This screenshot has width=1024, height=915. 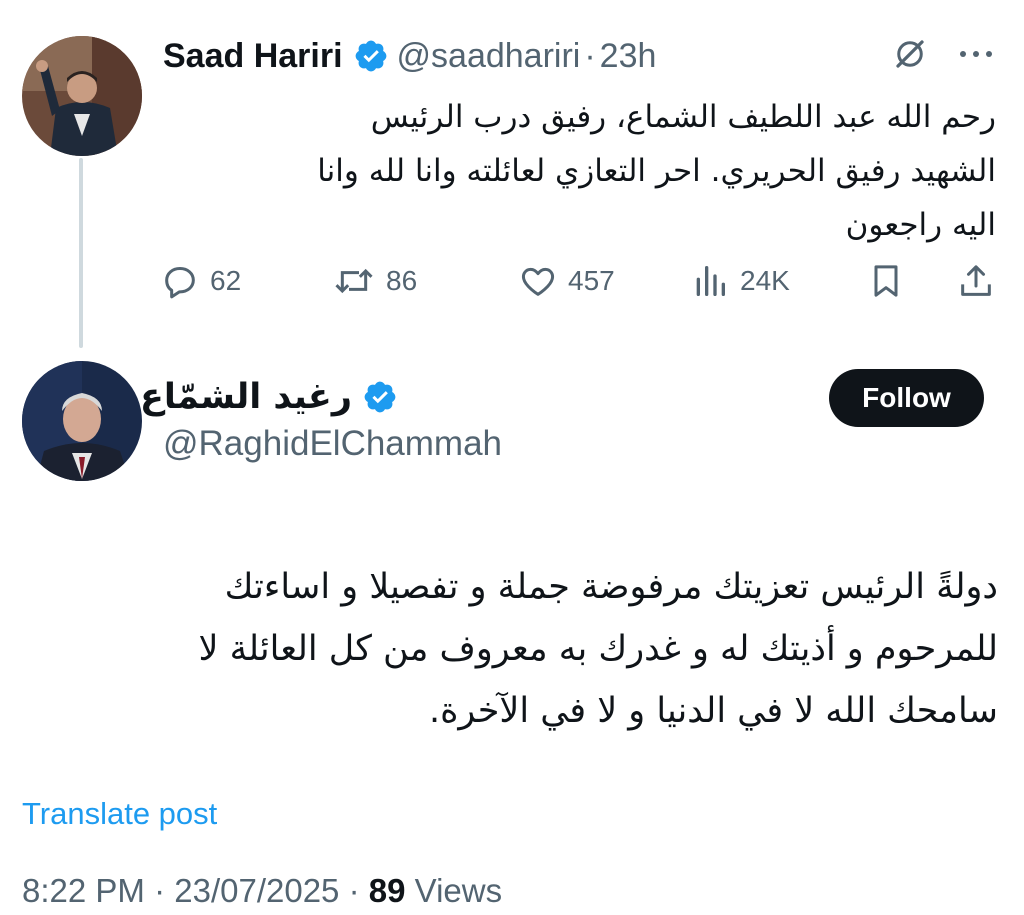 What do you see at coordinates (628, 56) in the screenshot?
I see `post-age: 23h` at bounding box center [628, 56].